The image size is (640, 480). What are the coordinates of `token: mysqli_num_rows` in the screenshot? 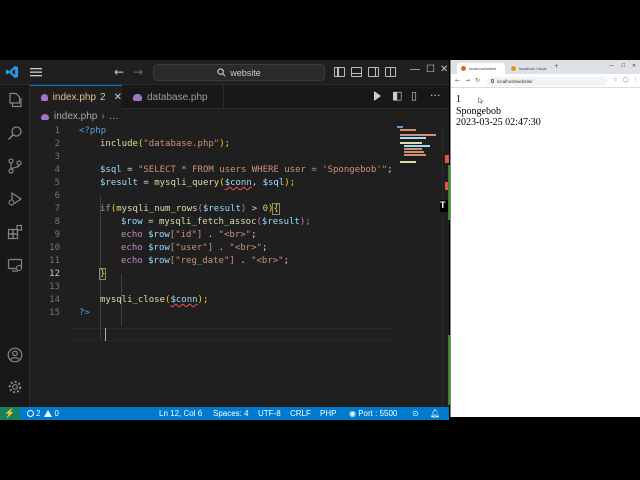 It's located at (157, 209).